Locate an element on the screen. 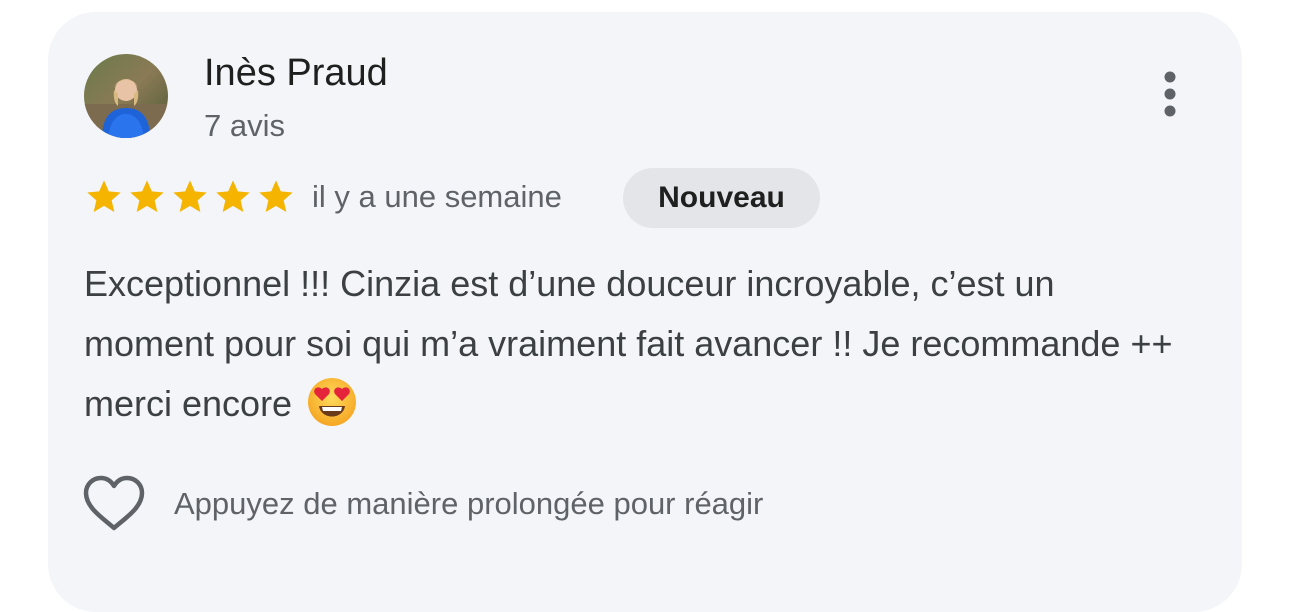 Image resolution: width=1290 pixels, height=612 pixels. author-avatar is located at coordinates (126, 96).